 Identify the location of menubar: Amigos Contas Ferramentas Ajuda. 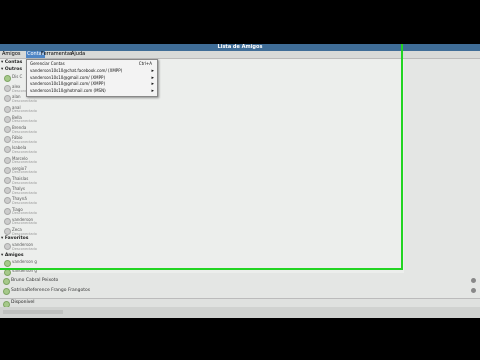
(240, 55).